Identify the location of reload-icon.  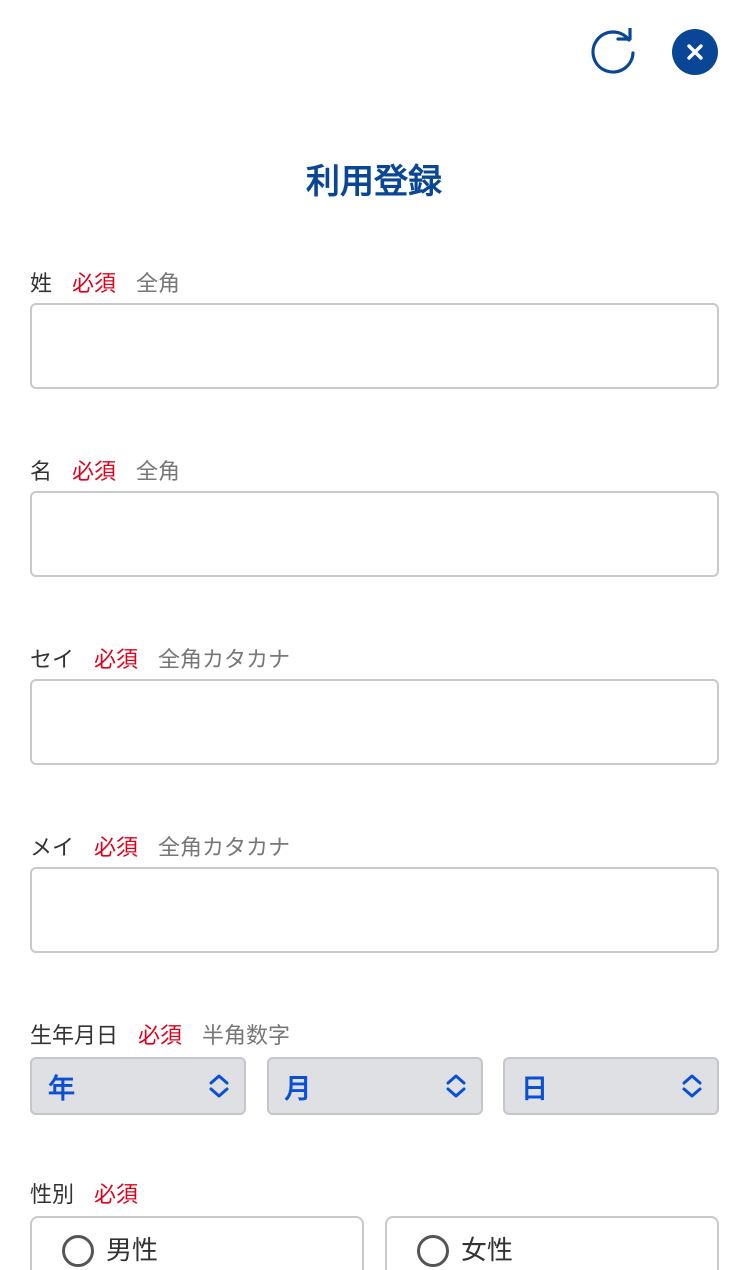
(613, 50).